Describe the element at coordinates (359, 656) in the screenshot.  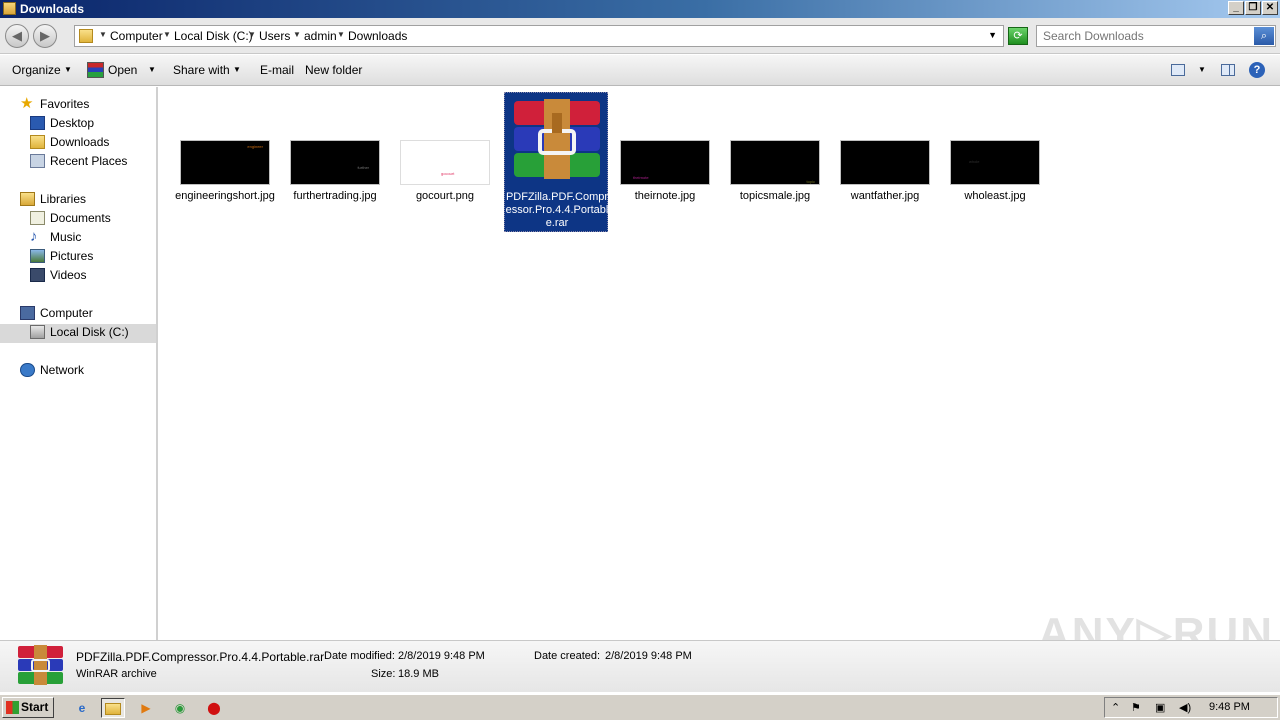
I see `date-modified-label: Date modified:` at that location.